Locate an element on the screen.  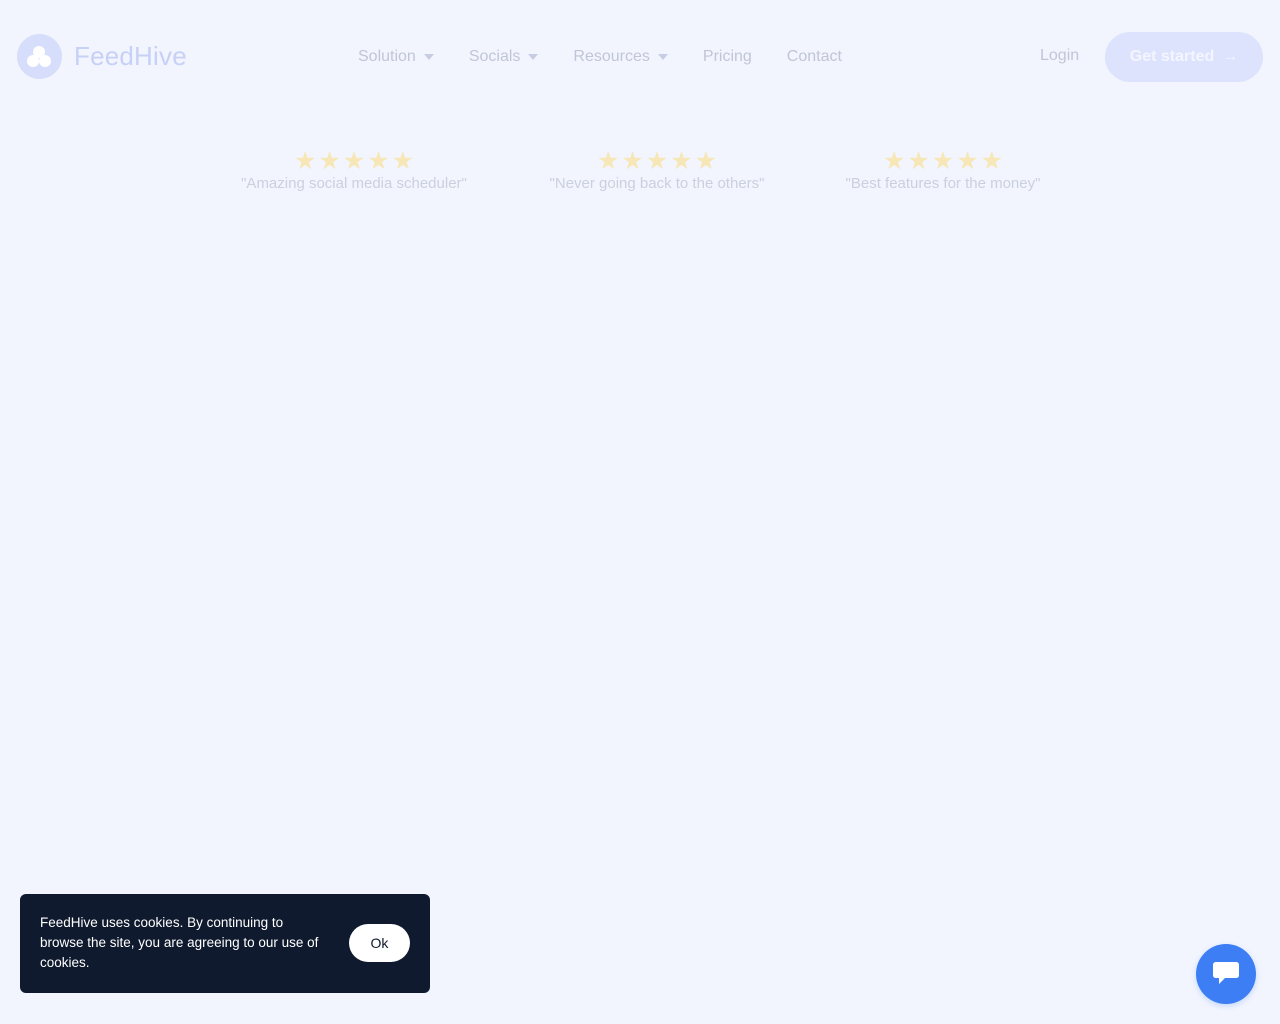
chat-bubble-icon is located at coordinates (1226, 973).